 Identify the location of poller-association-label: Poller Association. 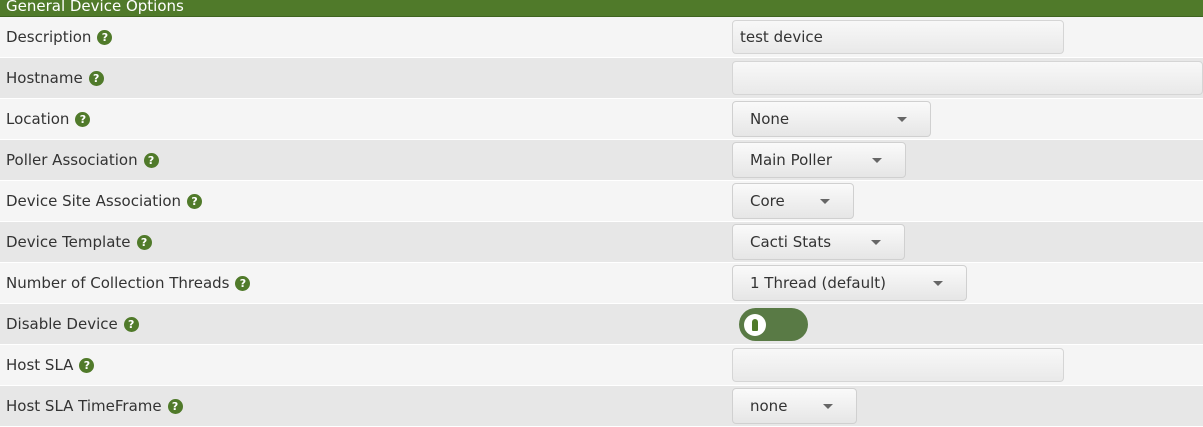
(72, 160).